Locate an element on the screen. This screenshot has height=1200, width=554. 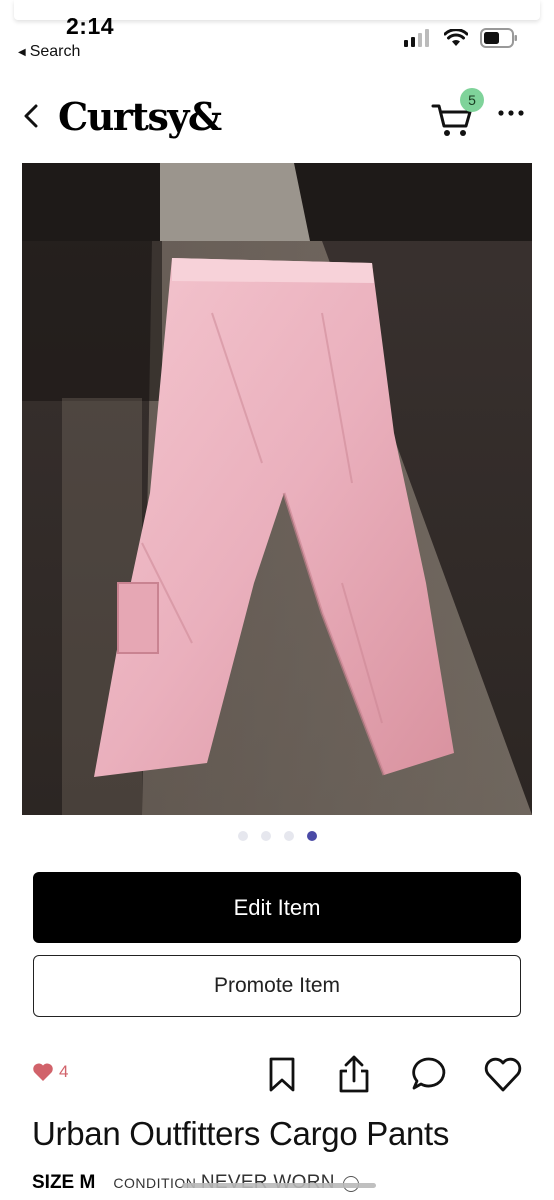
heart-outline-icon is located at coordinates (503, 1074).